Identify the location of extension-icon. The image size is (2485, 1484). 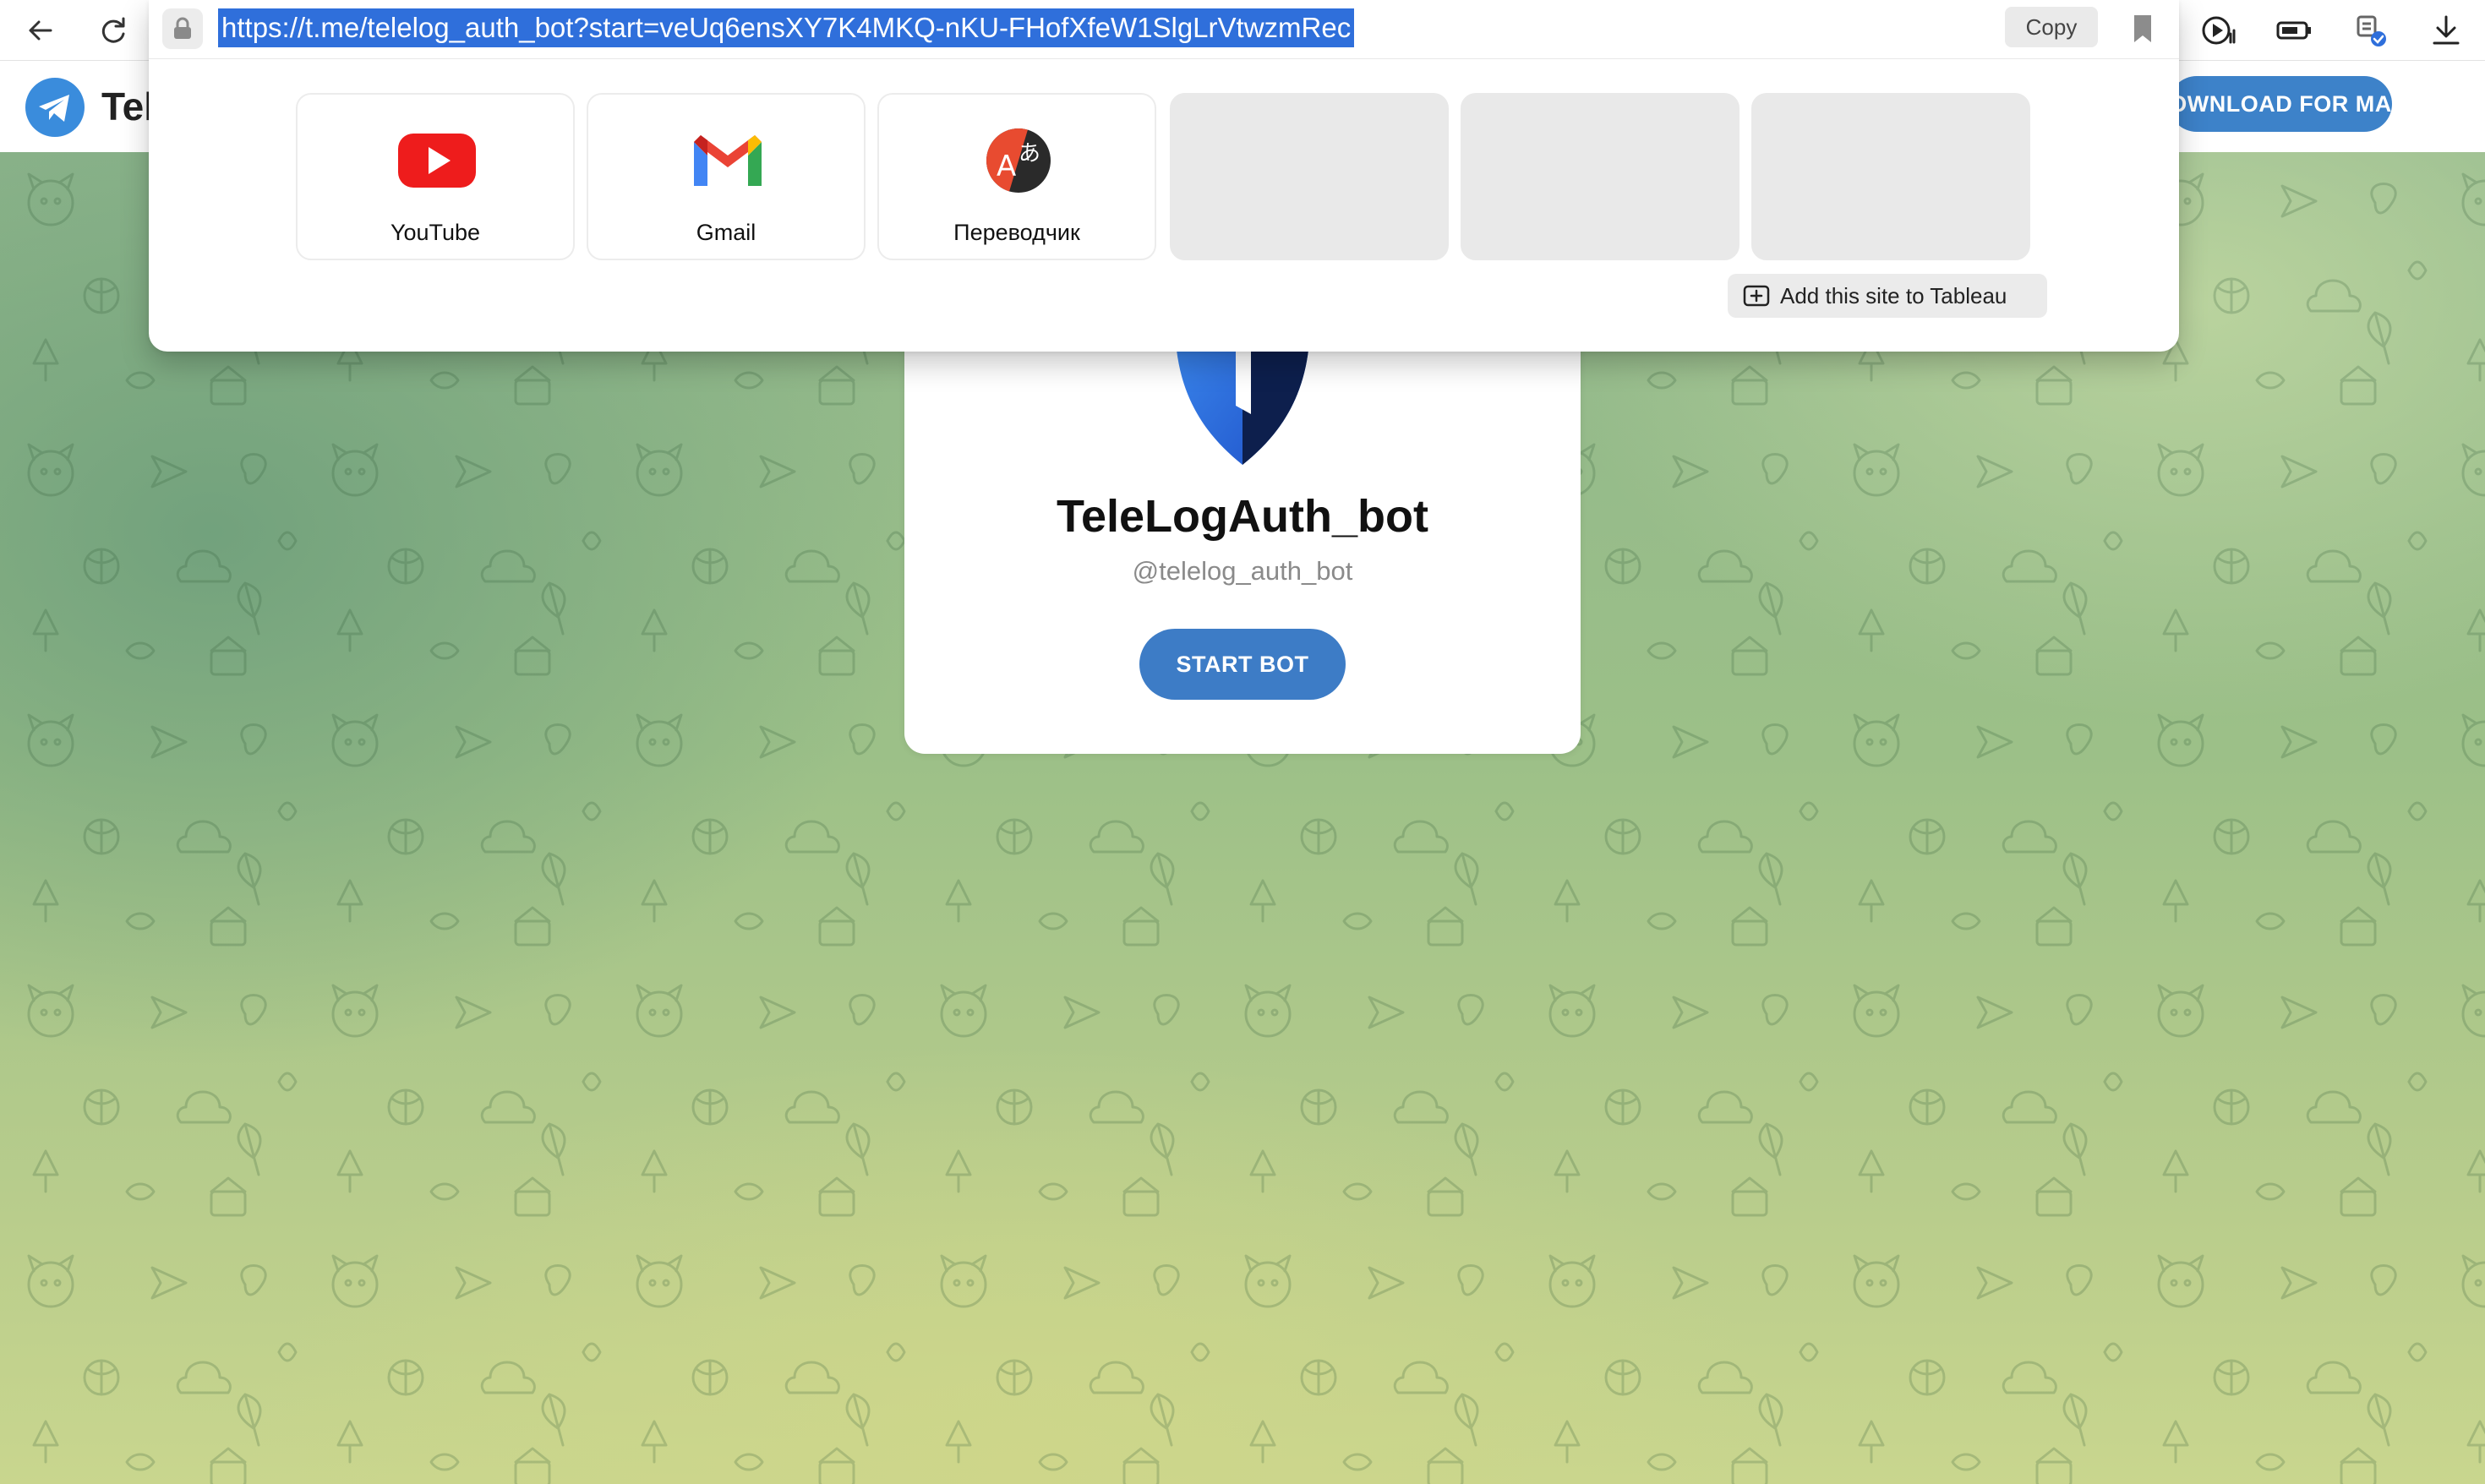
(2370, 31).